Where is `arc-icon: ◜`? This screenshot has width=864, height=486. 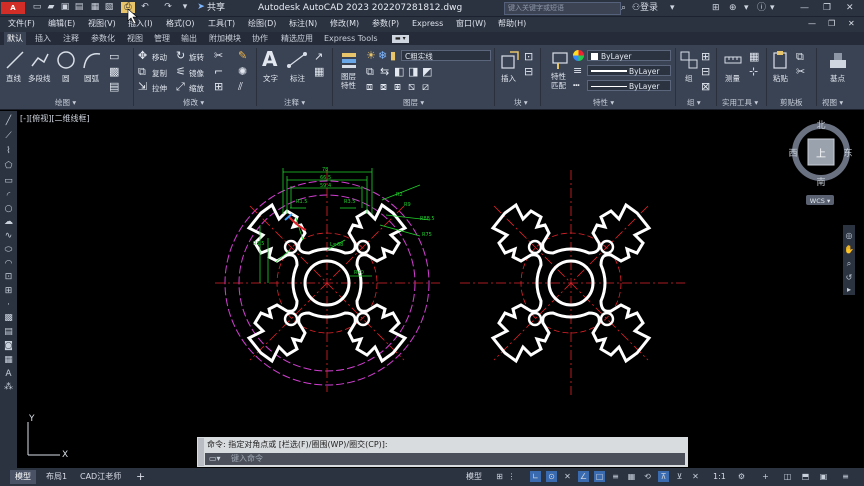 arc-icon: ◜ is located at coordinates (8, 196).